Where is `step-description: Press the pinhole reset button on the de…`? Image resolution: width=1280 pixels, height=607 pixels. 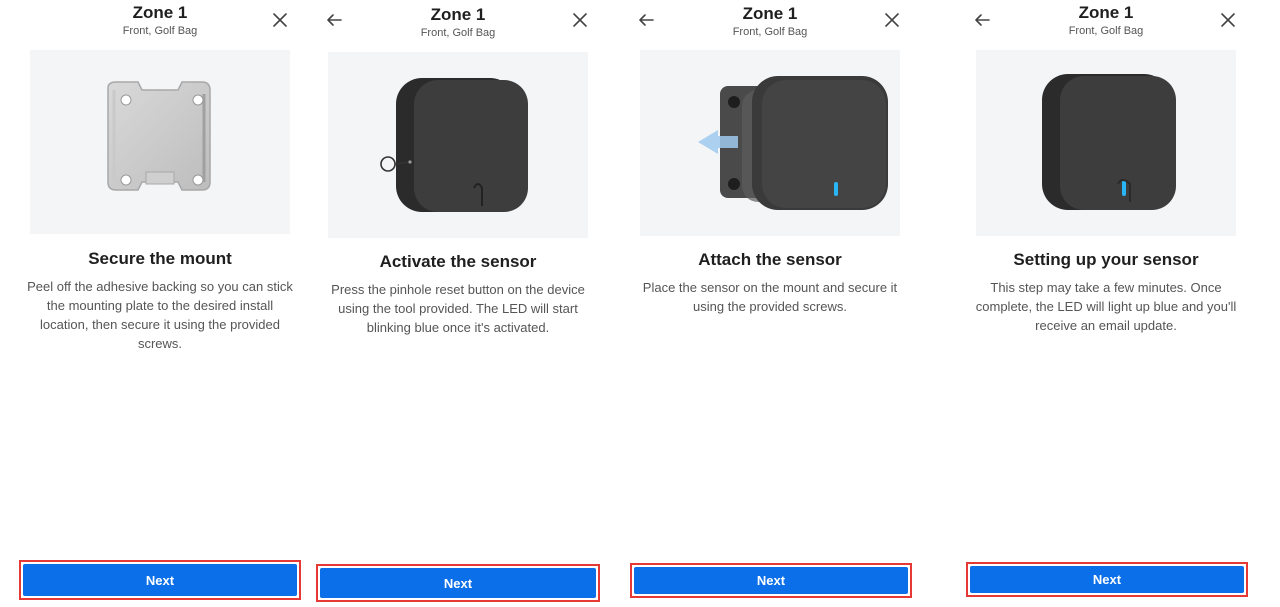
step-description: Press the pinhole reset button on the de… is located at coordinates (458, 308).